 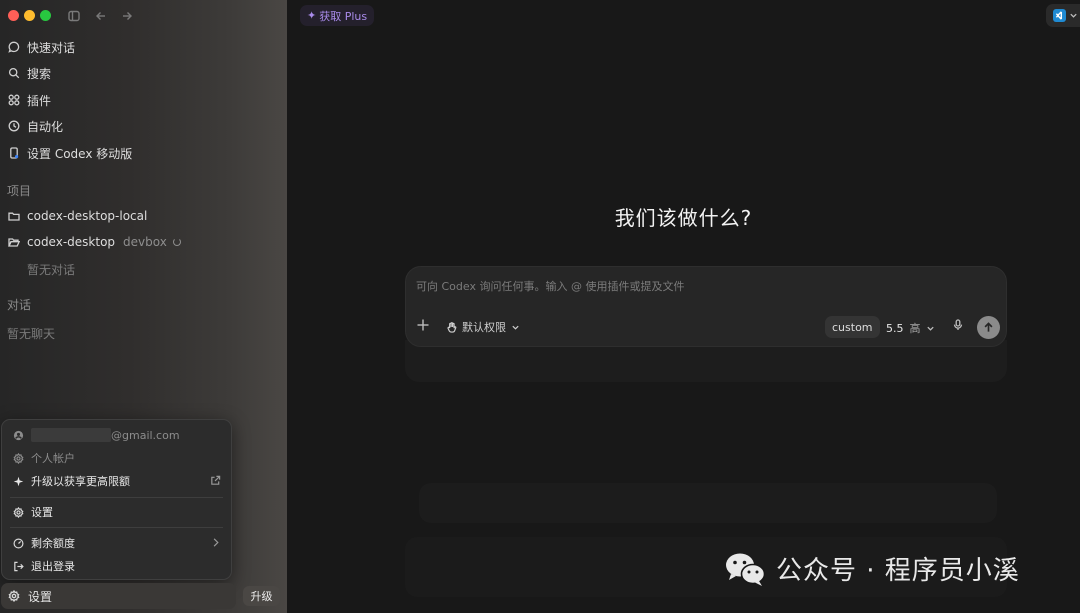 What do you see at coordinates (261, 596) in the screenshot?
I see `upgrade-button: 升级` at bounding box center [261, 596].